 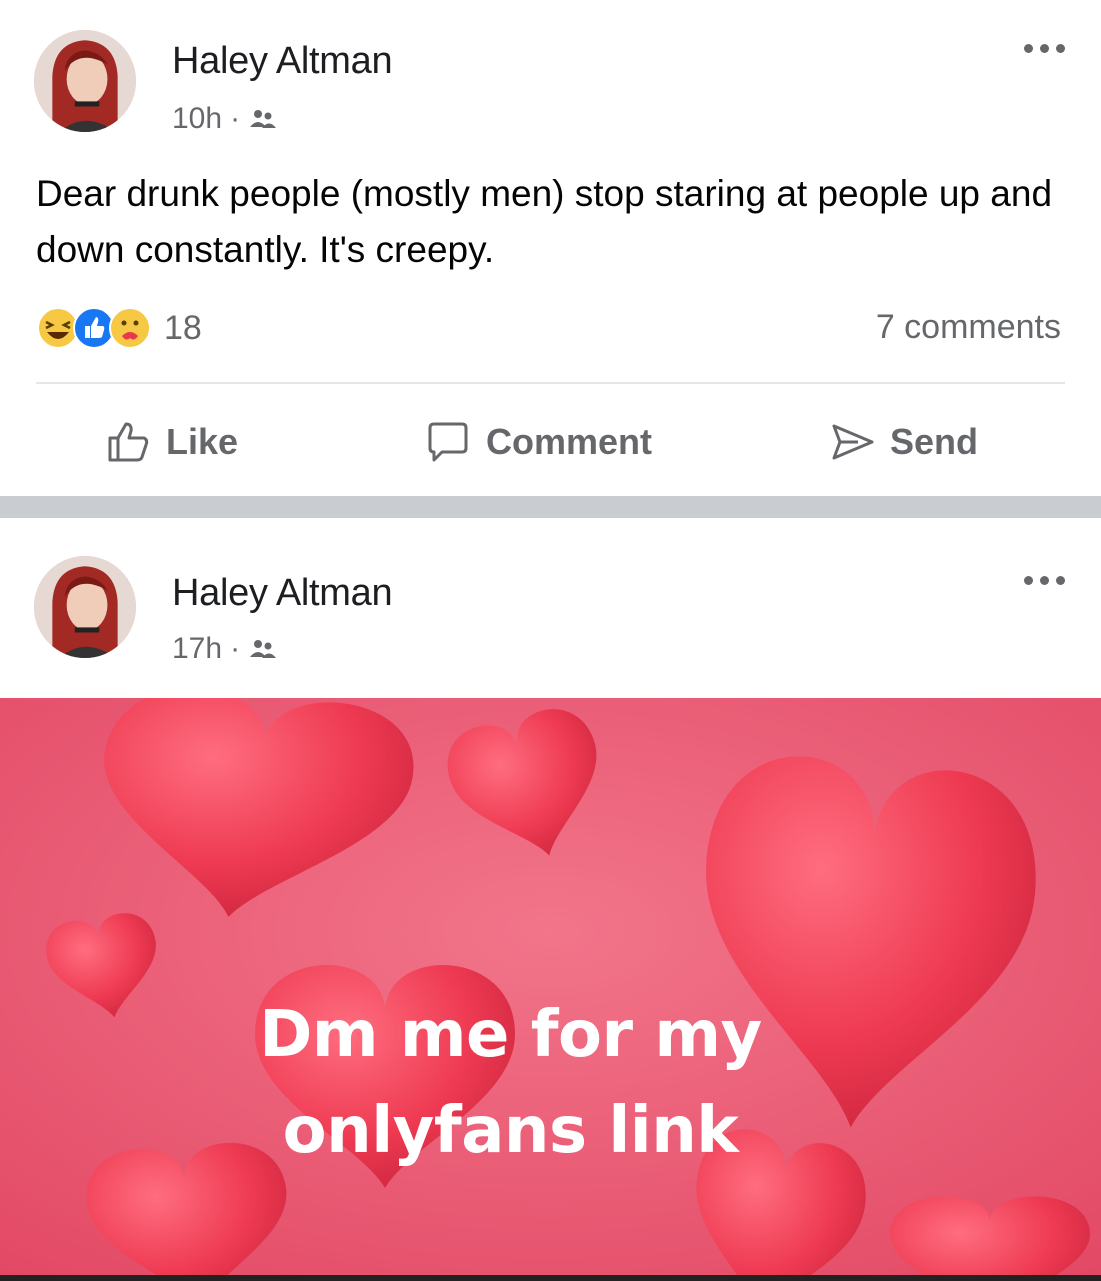 What do you see at coordinates (934, 441) in the screenshot?
I see `send-label: Send` at bounding box center [934, 441].